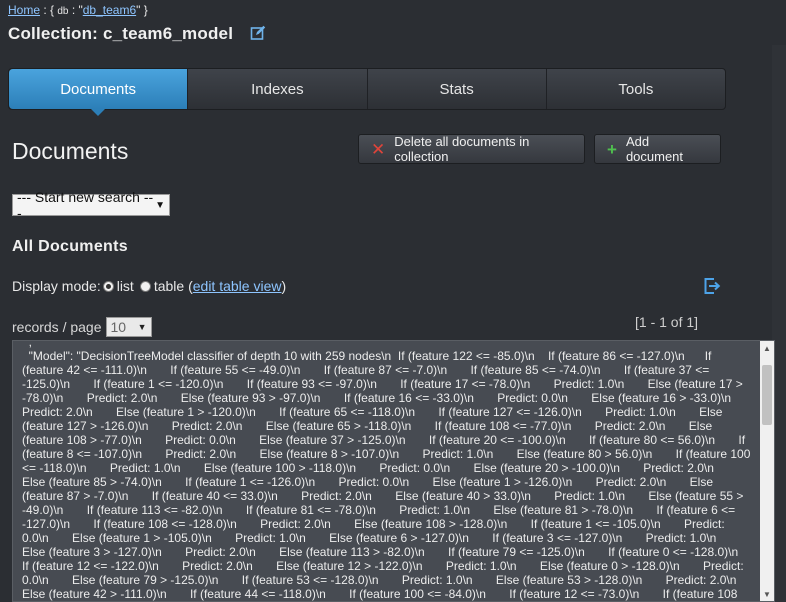 This screenshot has width=786, height=602. I want to click on all-documents-heading: All Documents, so click(70, 246).